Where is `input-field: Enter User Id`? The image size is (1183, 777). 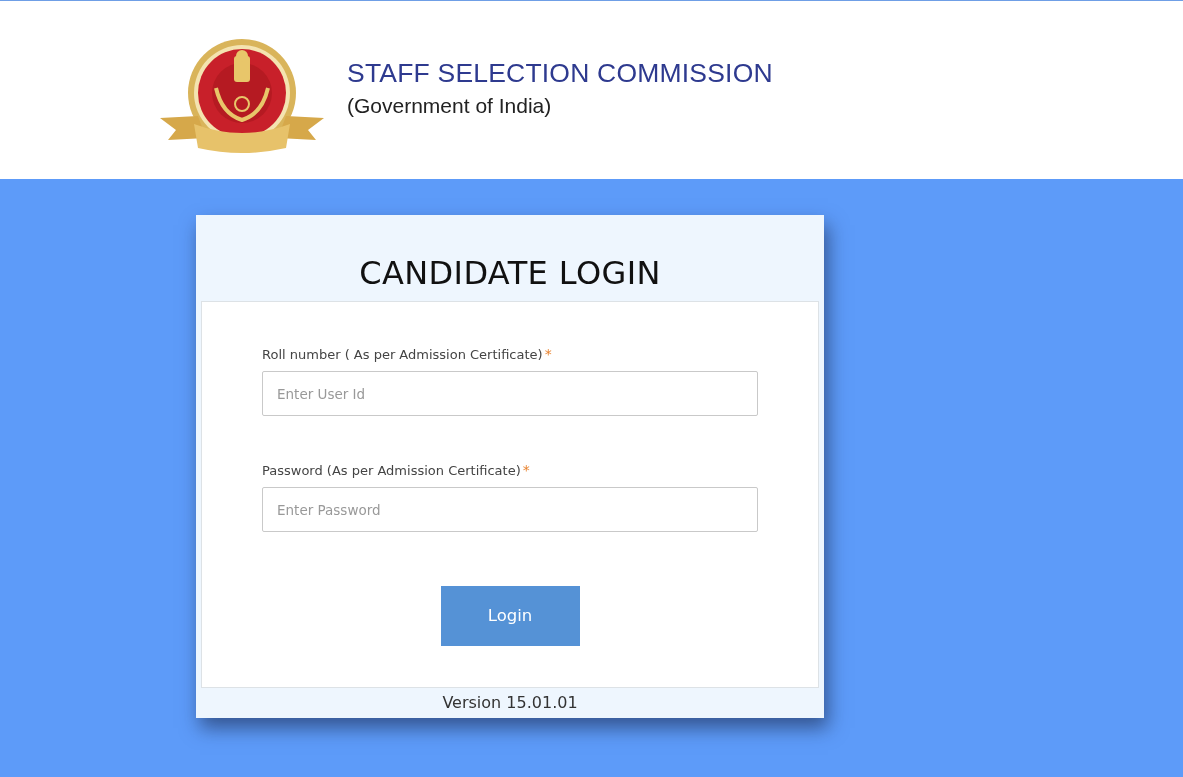
input-field: Enter User Id is located at coordinates (510, 393).